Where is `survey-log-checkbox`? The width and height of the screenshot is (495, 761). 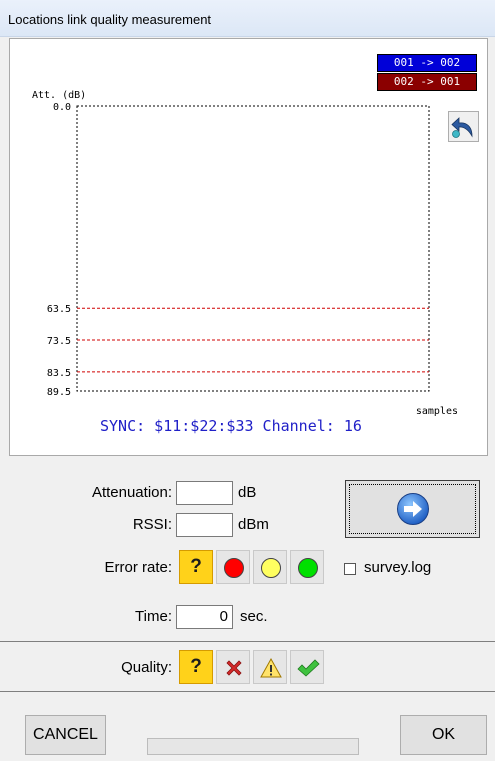
survey-log-checkbox is located at coordinates (350, 569).